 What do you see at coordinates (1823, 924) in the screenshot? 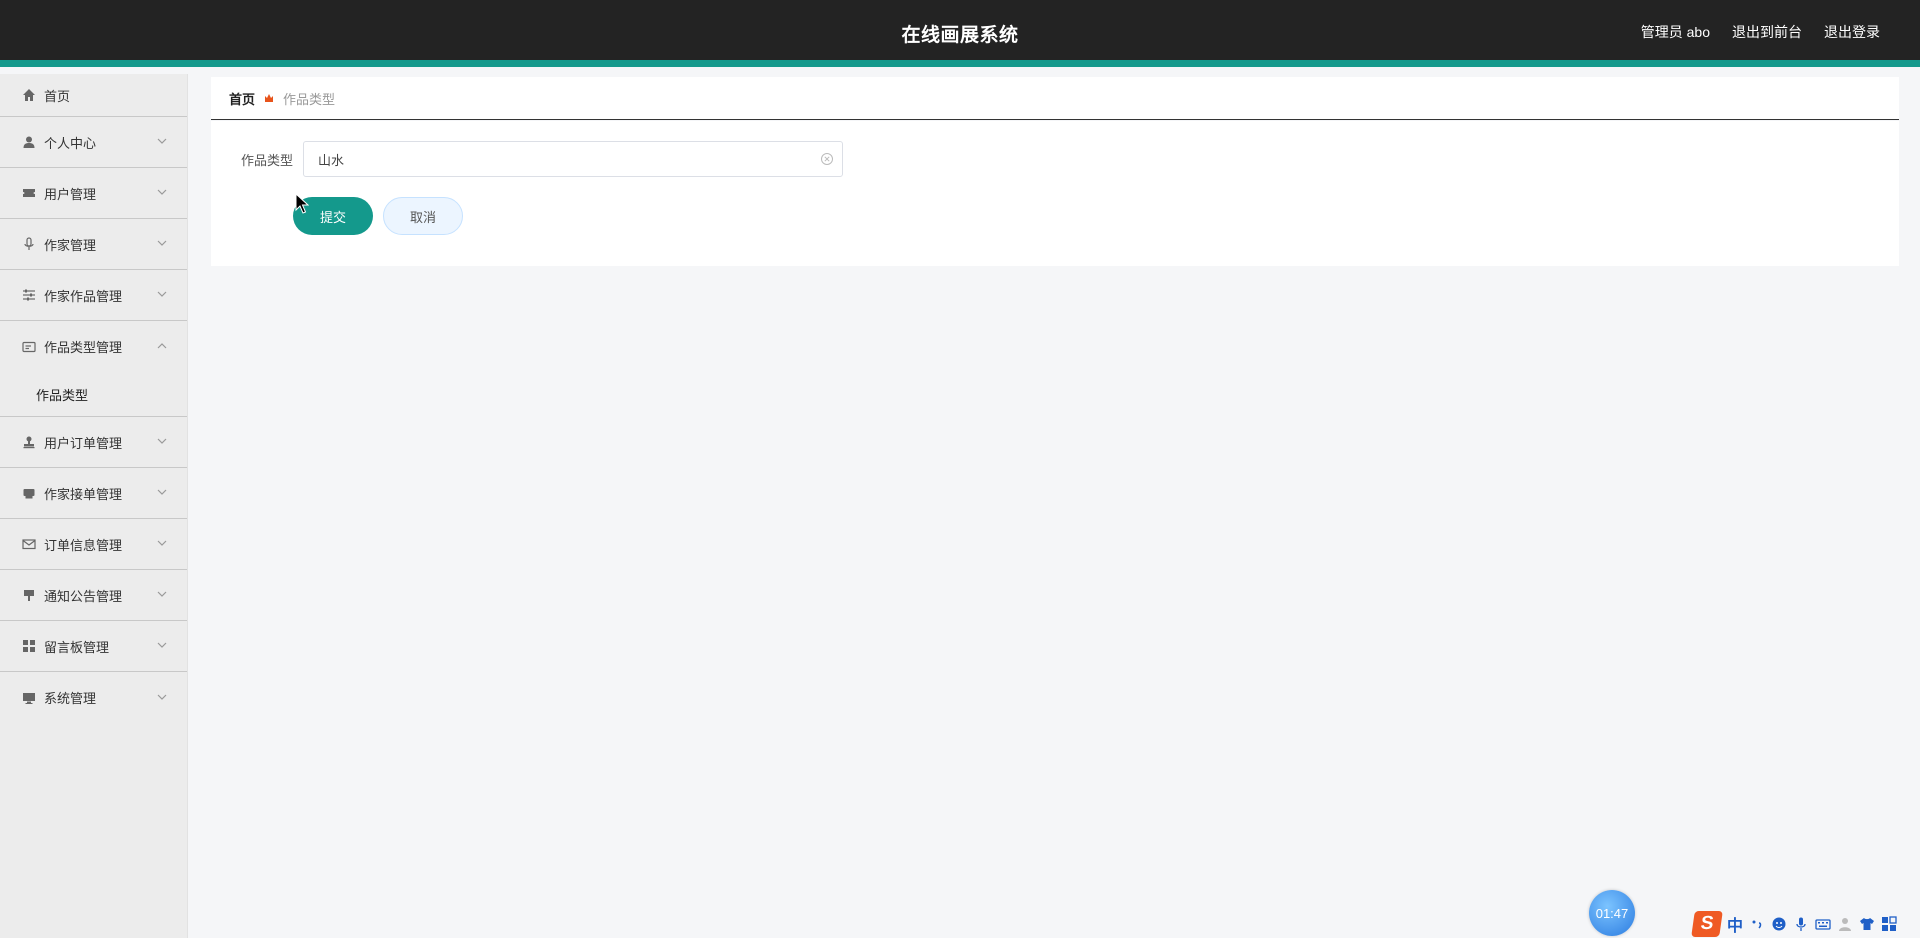
I see `keyboard-icon` at bounding box center [1823, 924].